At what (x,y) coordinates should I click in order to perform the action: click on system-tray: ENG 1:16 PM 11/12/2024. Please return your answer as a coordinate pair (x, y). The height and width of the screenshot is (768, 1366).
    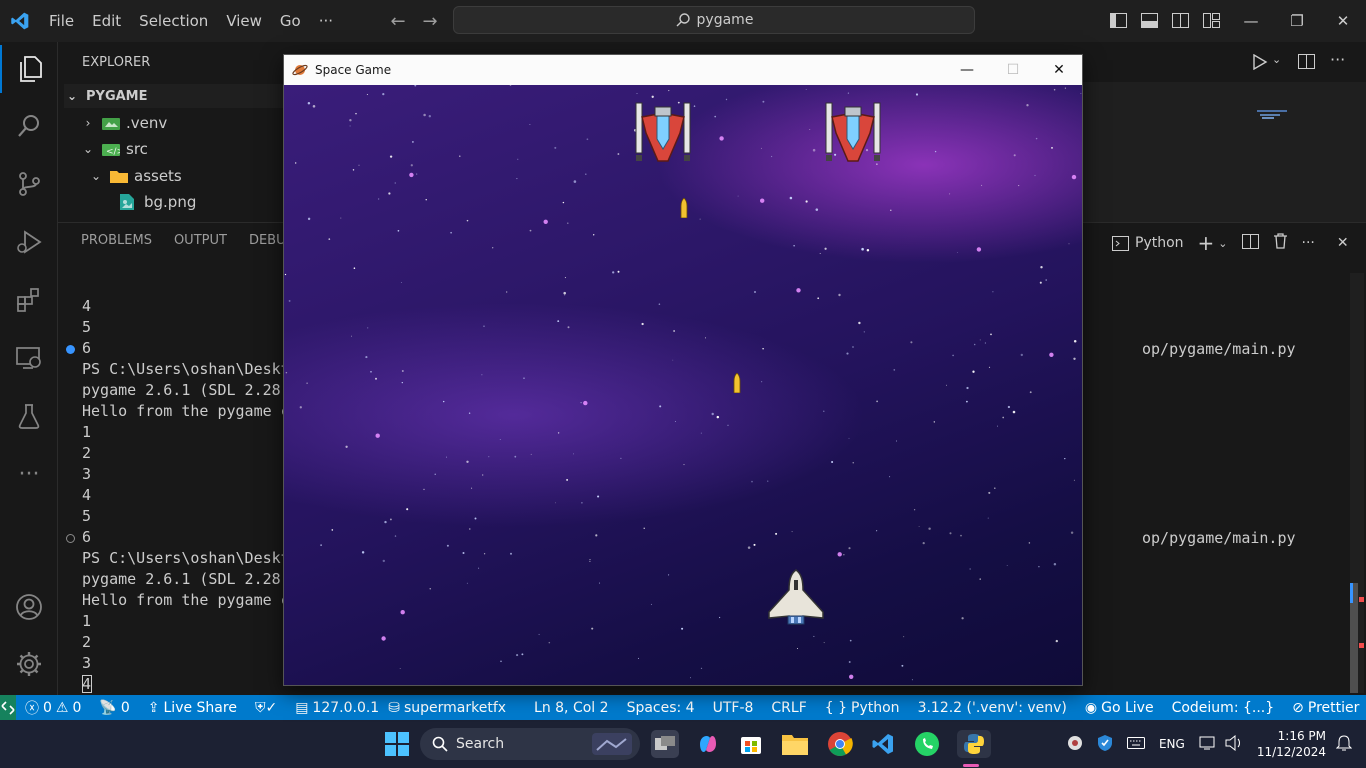
    Looking at the image, I should click on (1216, 744).